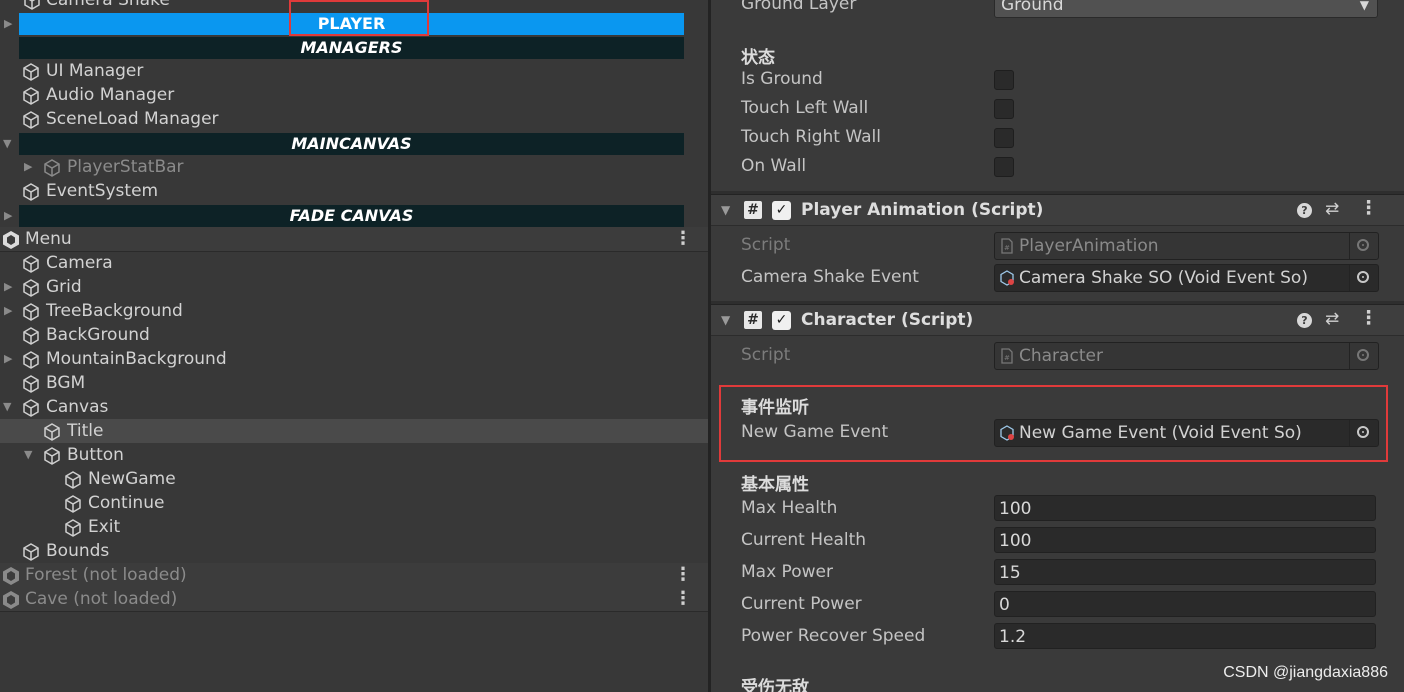  Describe the element at coordinates (830, 277) in the screenshot. I see `camera-shake-event-label: Camera Shake Event` at that location.